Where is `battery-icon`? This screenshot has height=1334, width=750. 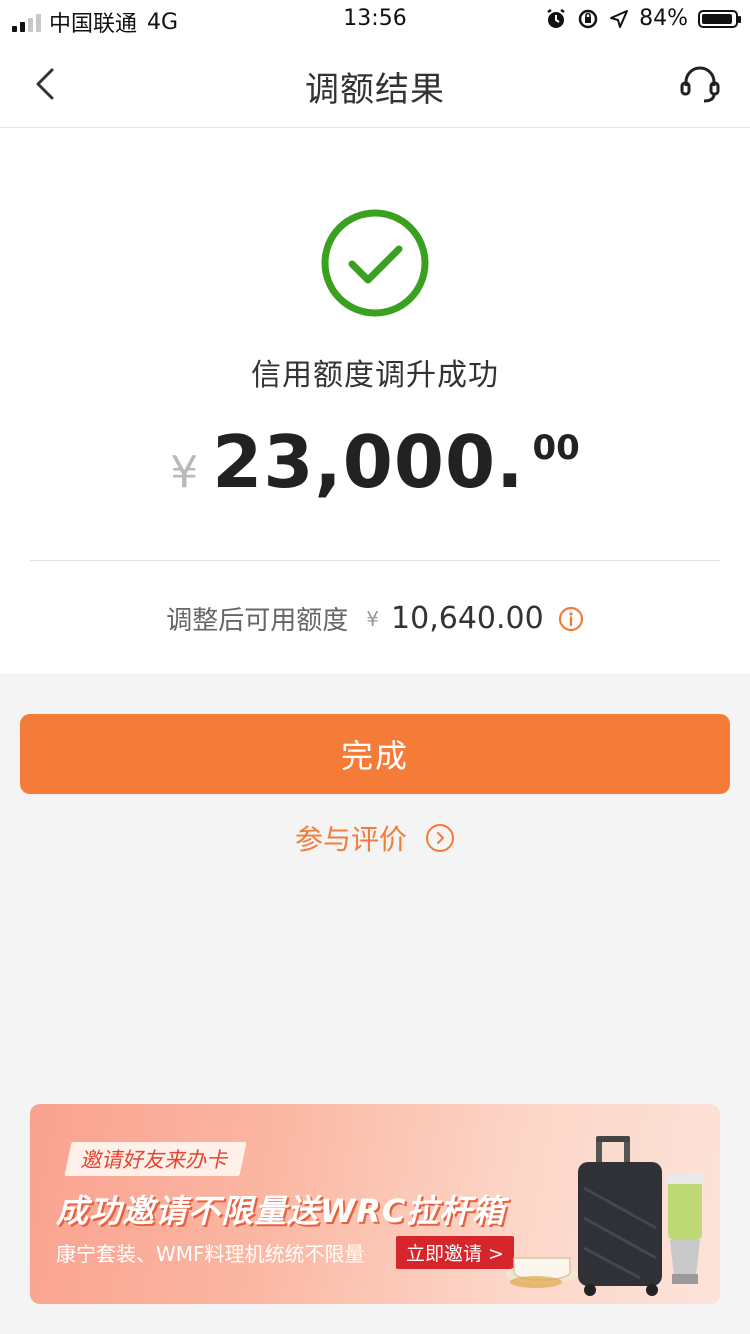 battery-icon is located at coordinates (719, 18).